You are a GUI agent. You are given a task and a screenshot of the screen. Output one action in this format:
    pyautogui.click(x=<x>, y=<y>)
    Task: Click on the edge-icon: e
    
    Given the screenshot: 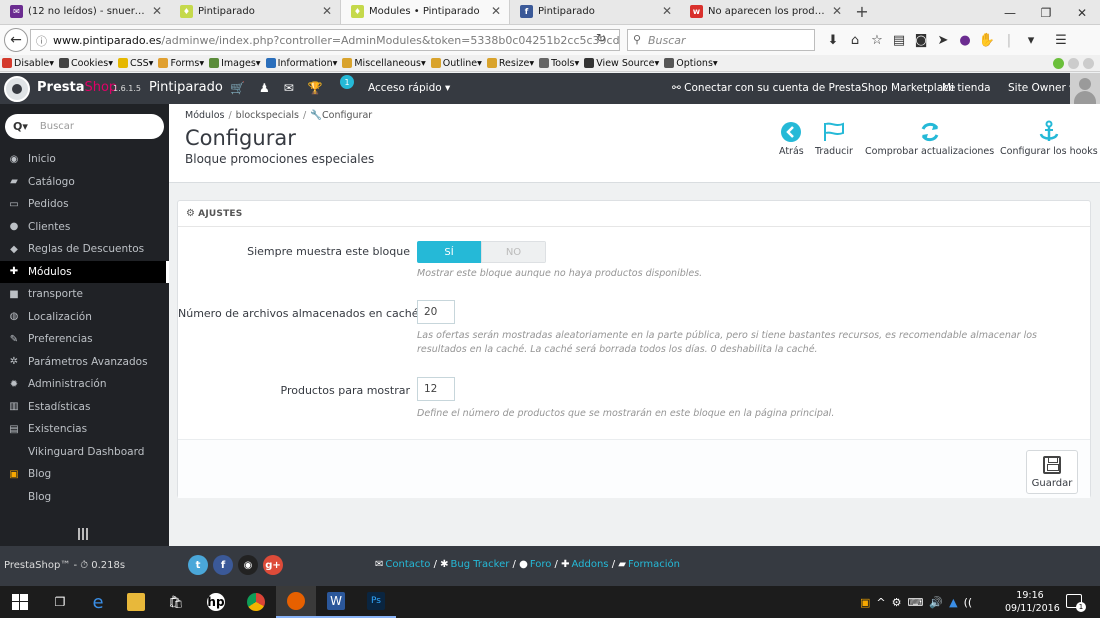 What is the action you would take?
    pyautogui.click(x=98, y=602)
    